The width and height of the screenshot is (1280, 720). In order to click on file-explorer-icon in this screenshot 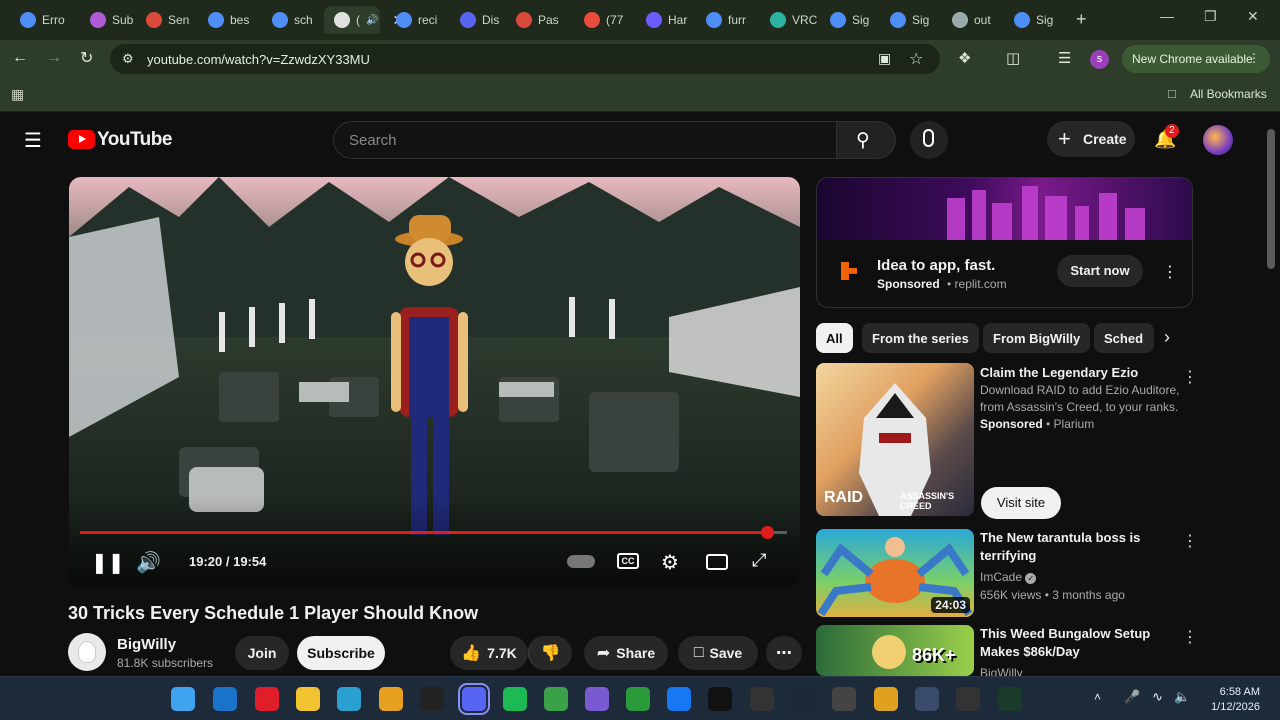, I will do `click(308, 699)`.